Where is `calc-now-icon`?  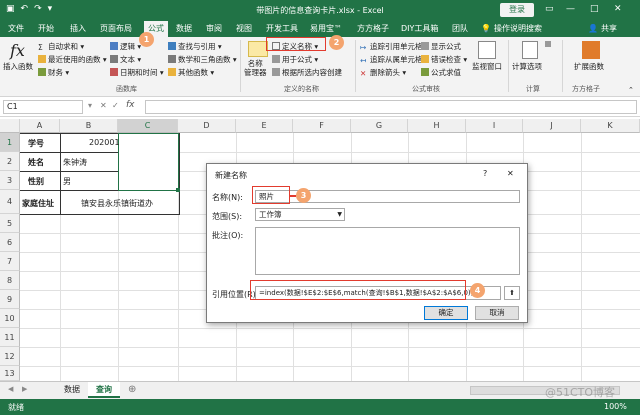 calc-now-icon is located at coordinates (548, 44).